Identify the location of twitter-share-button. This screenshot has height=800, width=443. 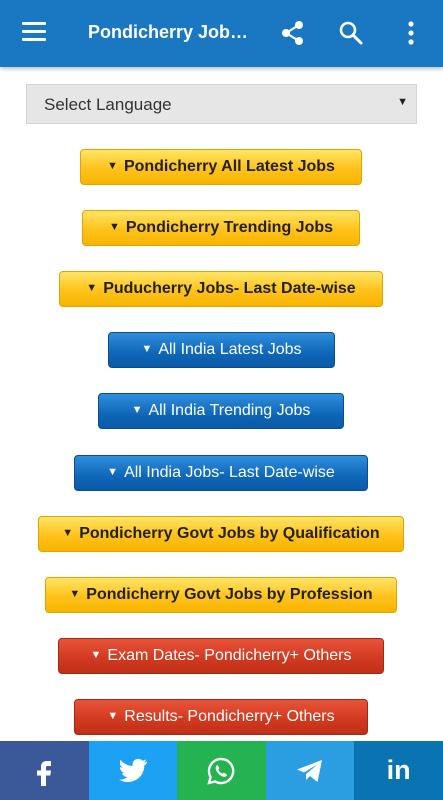
(133, 770).